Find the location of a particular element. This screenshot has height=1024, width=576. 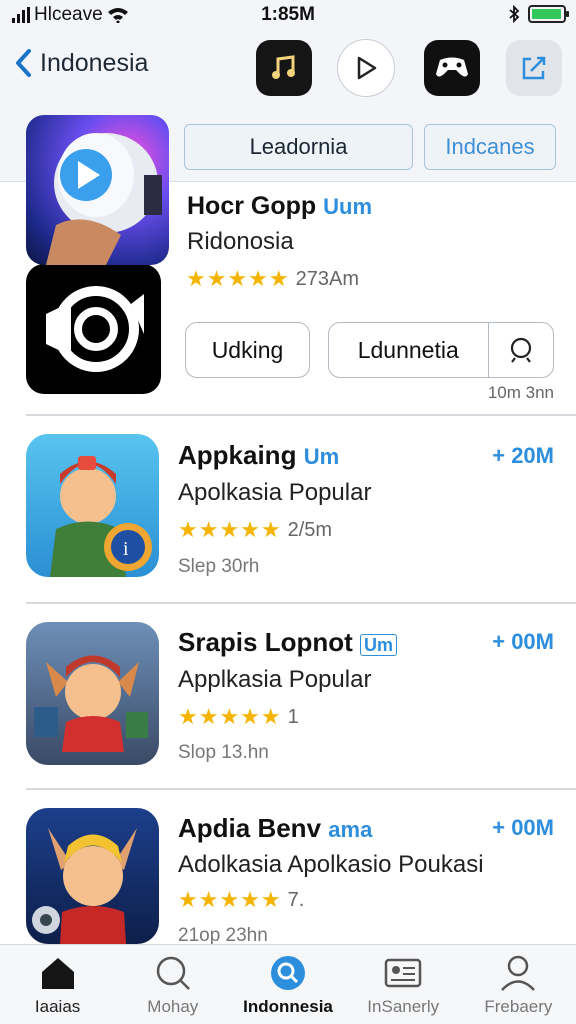

app-desc-2: Applkasia Popular is located at coordinates (275, 679).